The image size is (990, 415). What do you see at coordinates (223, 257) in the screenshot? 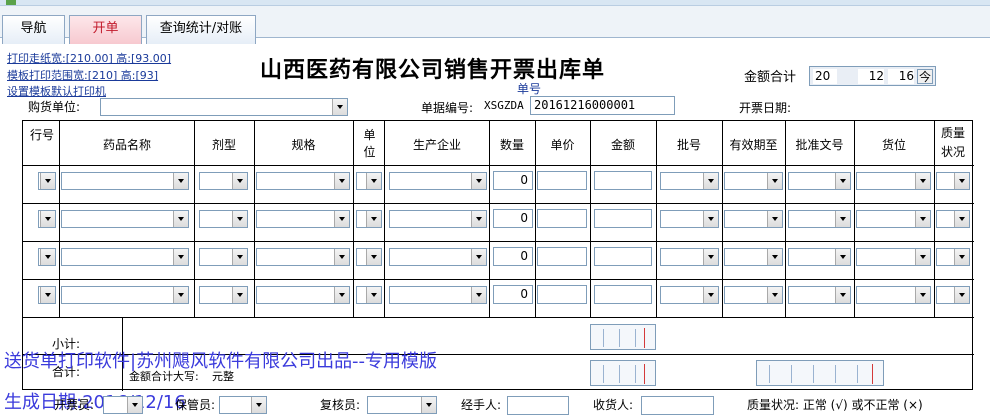
I see `row-3-form-select` at bounding box center [223, 257].